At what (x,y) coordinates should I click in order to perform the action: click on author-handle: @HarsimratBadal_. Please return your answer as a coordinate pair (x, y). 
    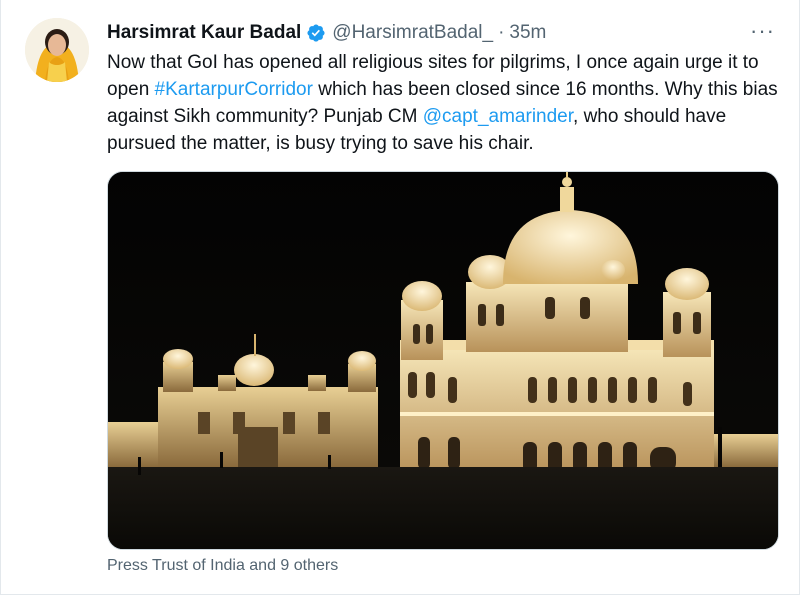
    Looking at the image, I should click on (412, 33).